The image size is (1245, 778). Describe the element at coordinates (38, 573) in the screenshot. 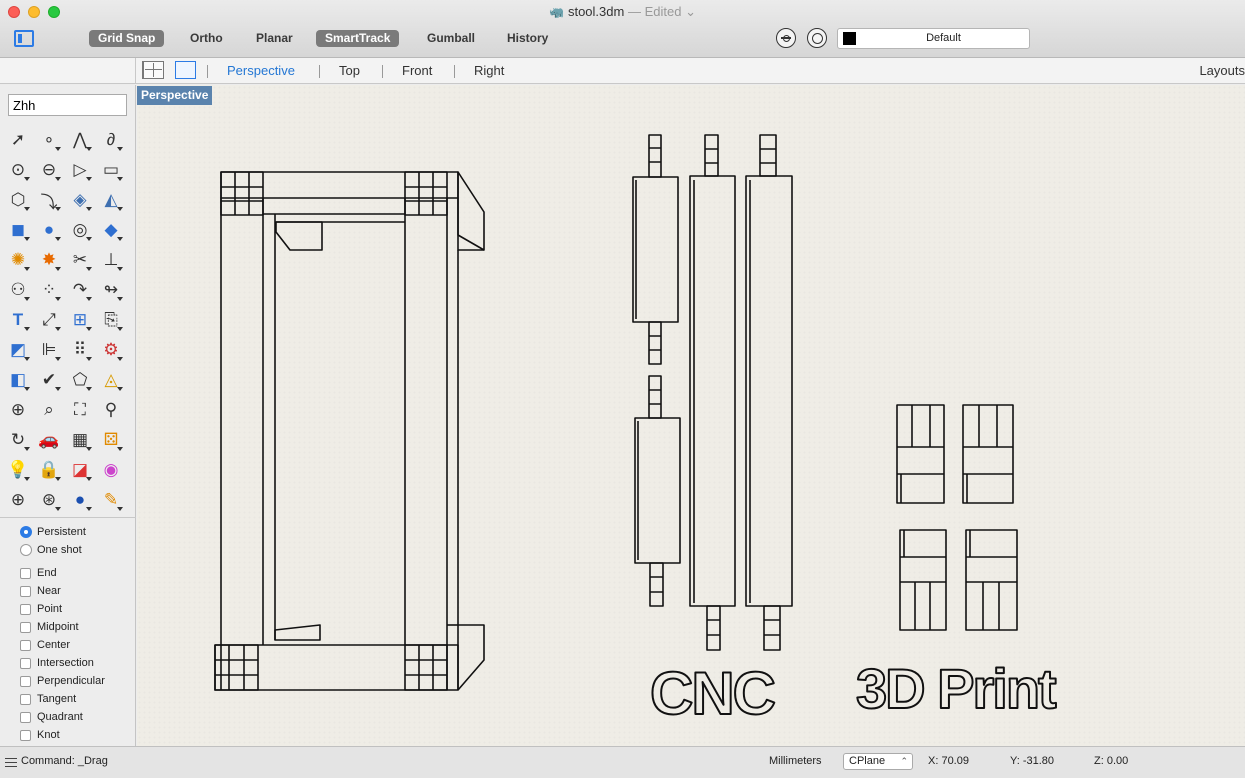

I see `osnap-end: End` at that location.